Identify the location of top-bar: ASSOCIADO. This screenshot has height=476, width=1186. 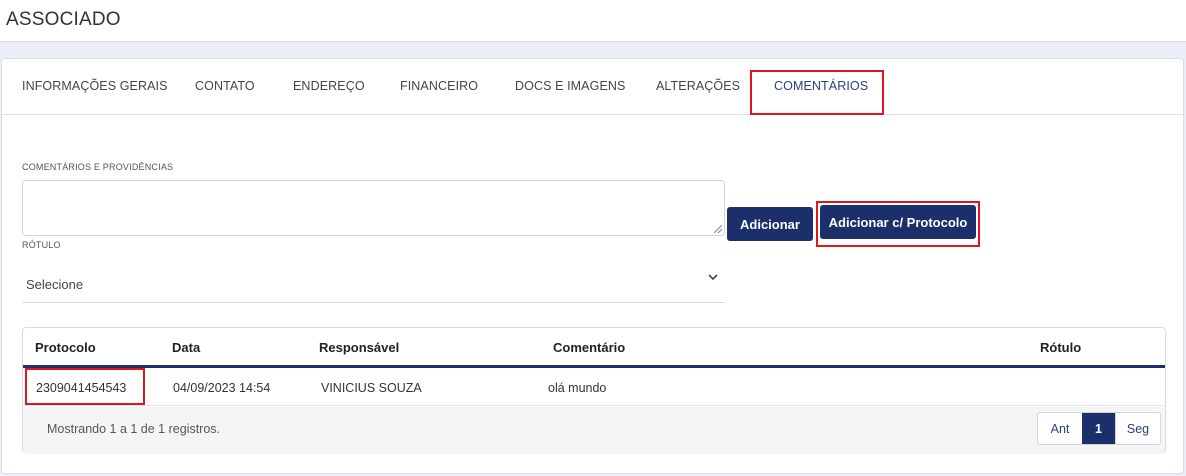
(593, 21).